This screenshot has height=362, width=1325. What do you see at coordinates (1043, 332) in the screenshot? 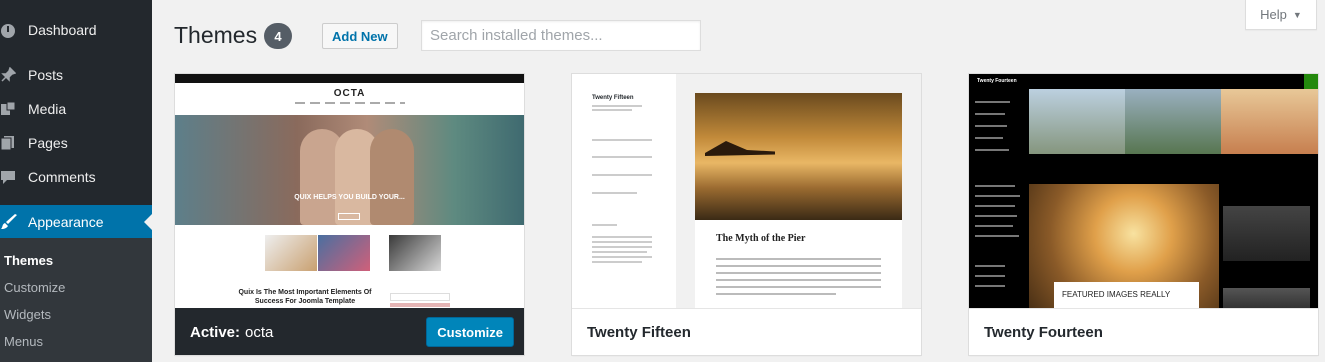
I see `theme-name: Twenty Fourteen` at bounding box center [1043, 332].